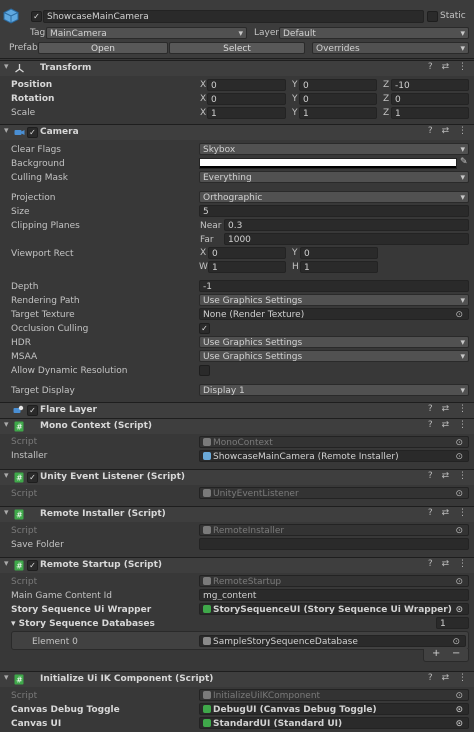 This screenshot has height=732, width=474. I want to click on pos-z-field: -10, so click(430, 85).